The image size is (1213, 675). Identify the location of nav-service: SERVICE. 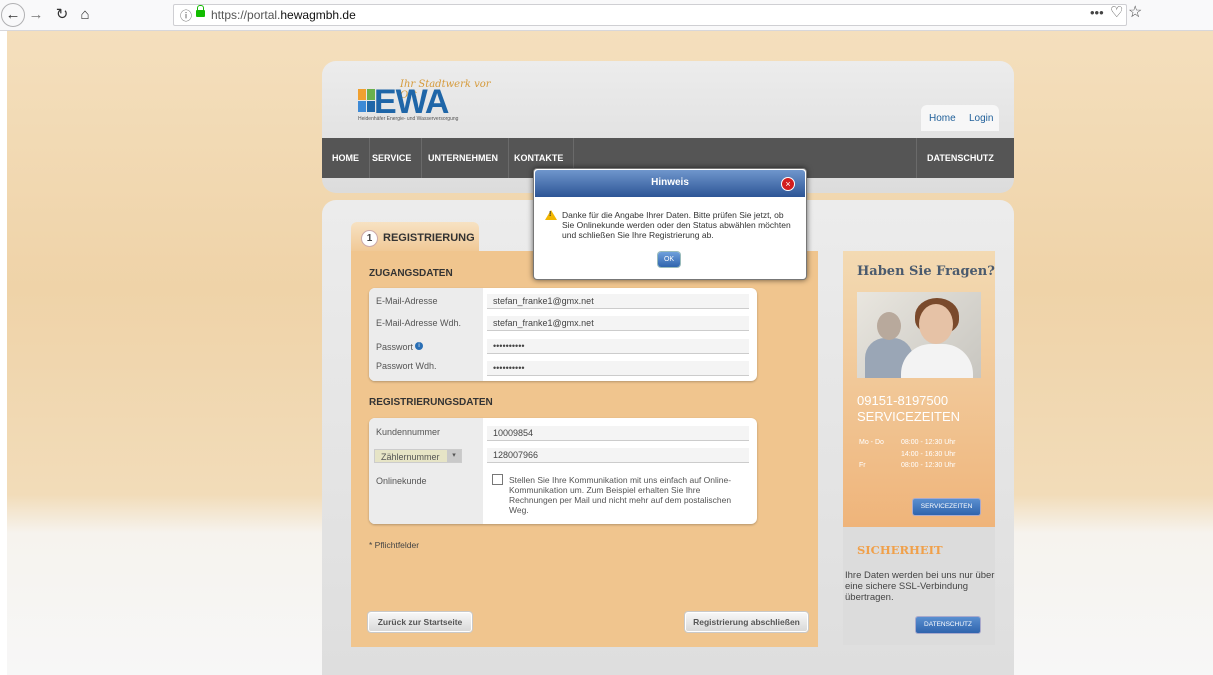
(392, 158).